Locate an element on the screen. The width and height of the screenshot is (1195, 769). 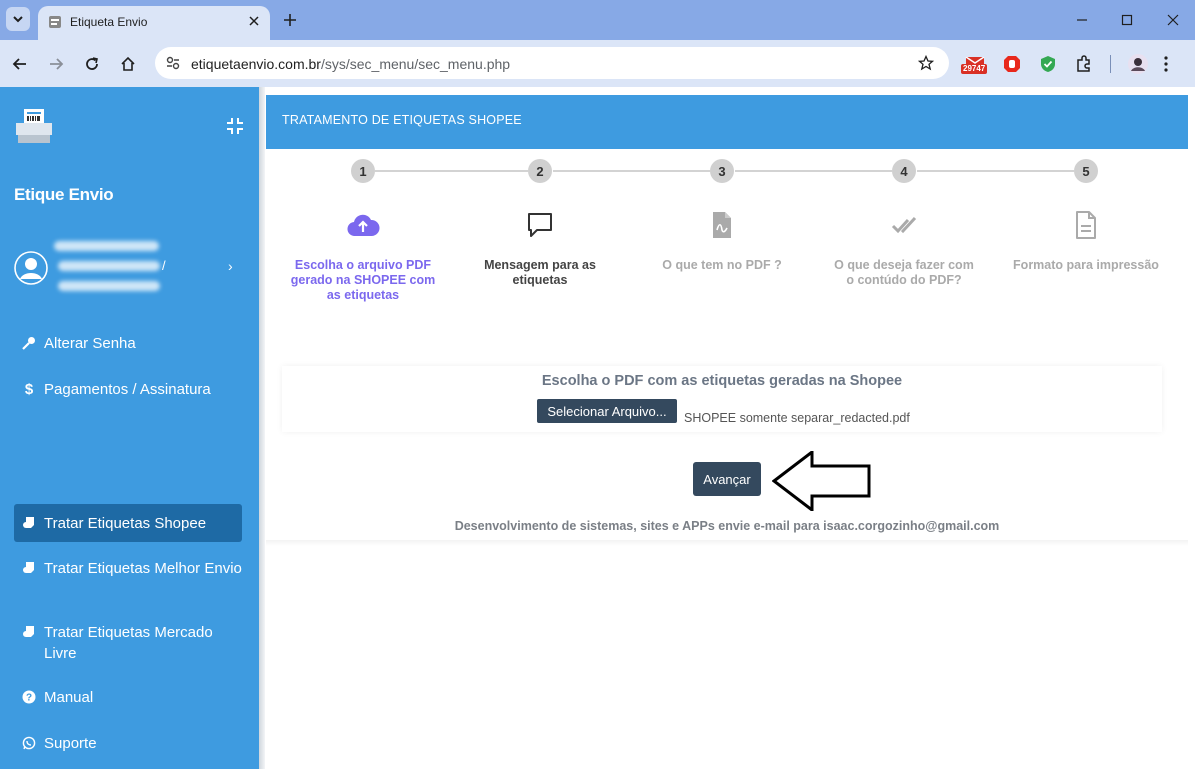
extensions-puzzle-icon is located at coordinates (1084, 64).